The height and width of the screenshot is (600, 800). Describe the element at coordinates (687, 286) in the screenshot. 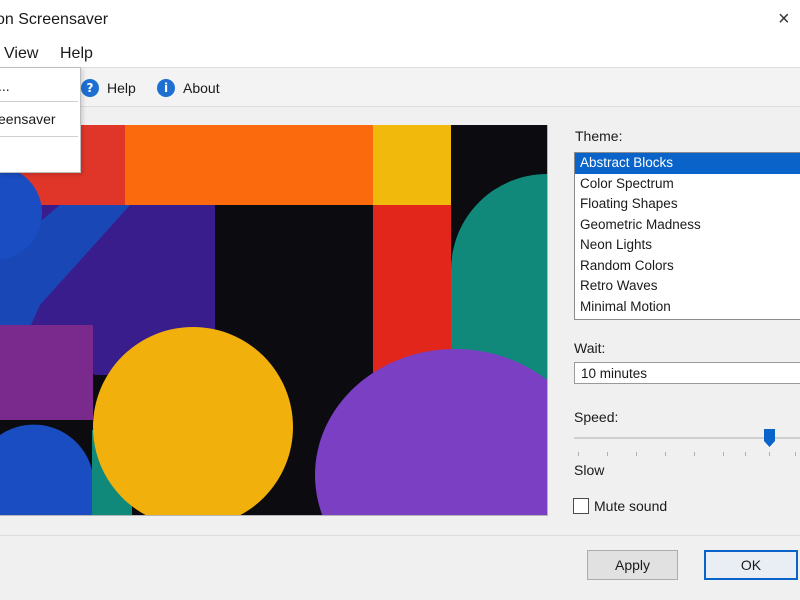

I see `theme-option: Retro Waves` at that location.